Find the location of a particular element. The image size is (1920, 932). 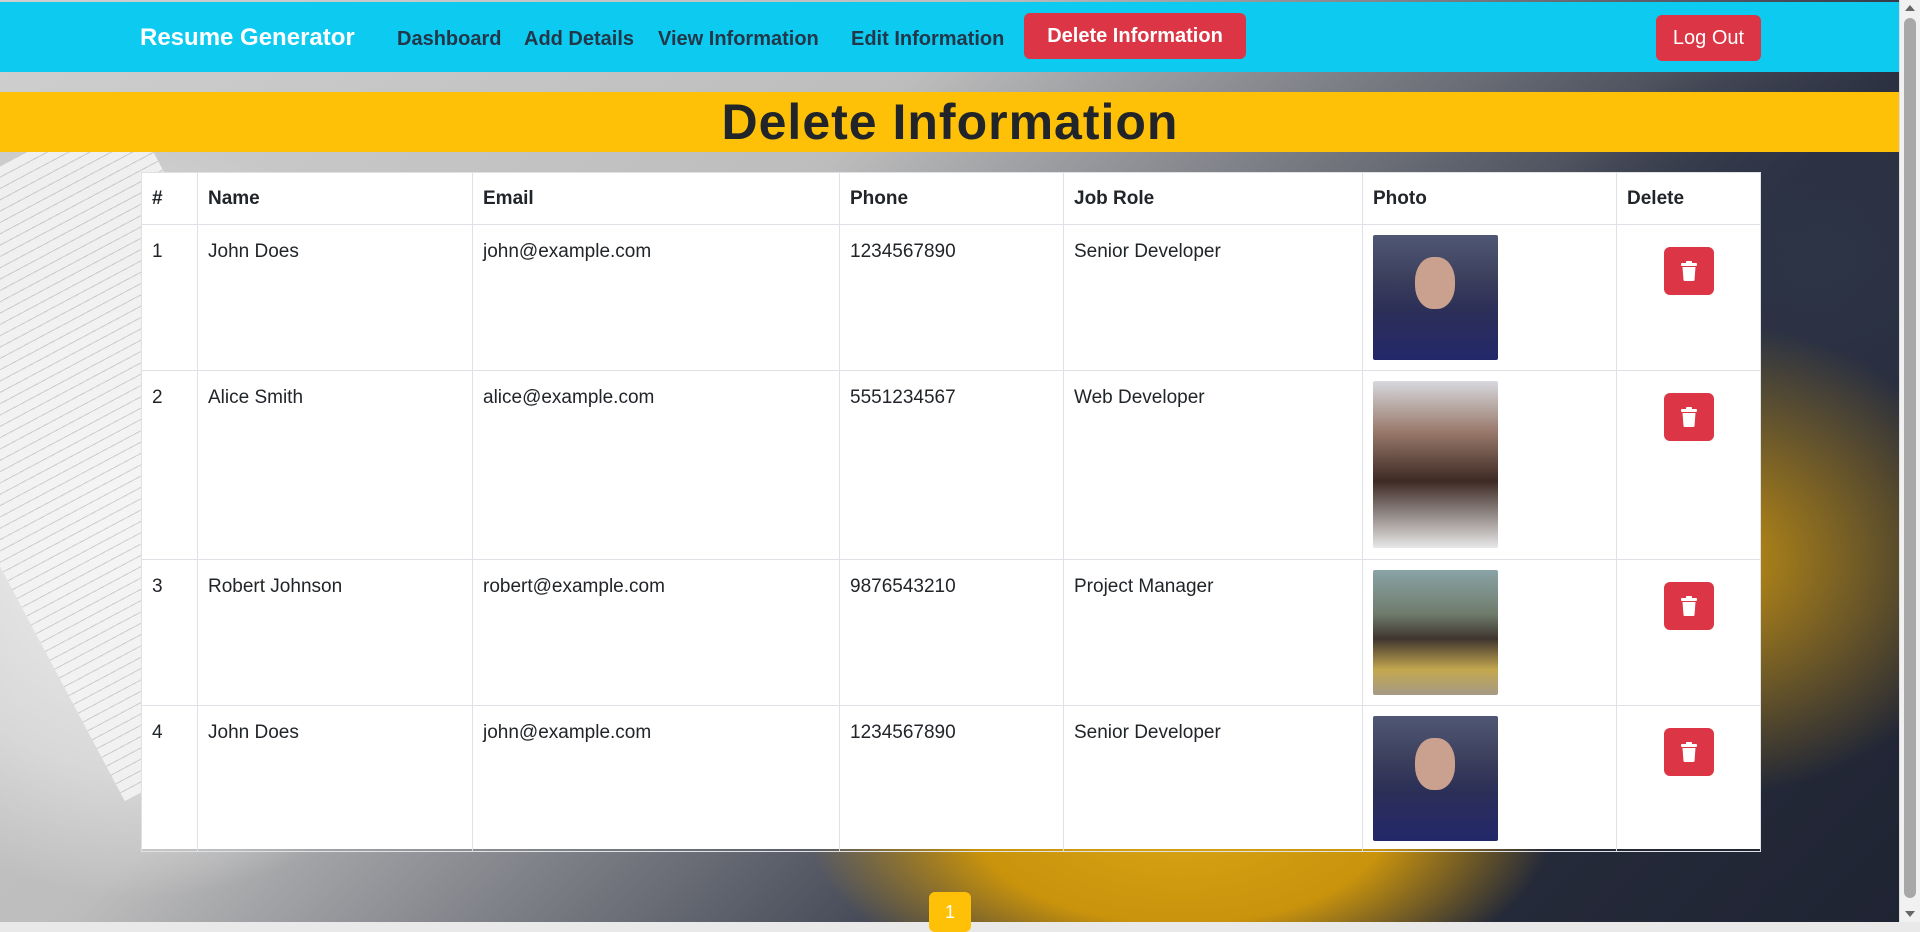

page-title-banner: Delete Information is located at coordinates (950, 122).